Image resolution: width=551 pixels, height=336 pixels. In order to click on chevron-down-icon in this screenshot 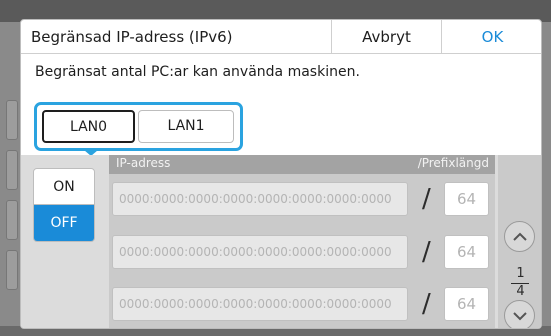, I will do `click(520, 316)`.